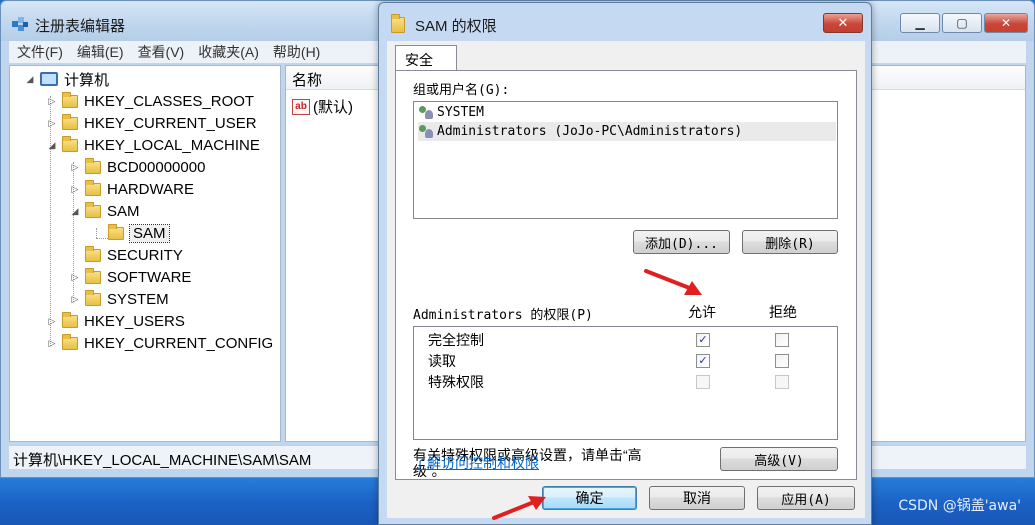 This screenshot has width=1035, height=525. I want to click on perm-full-control: 完全控制, so click(456, 340).